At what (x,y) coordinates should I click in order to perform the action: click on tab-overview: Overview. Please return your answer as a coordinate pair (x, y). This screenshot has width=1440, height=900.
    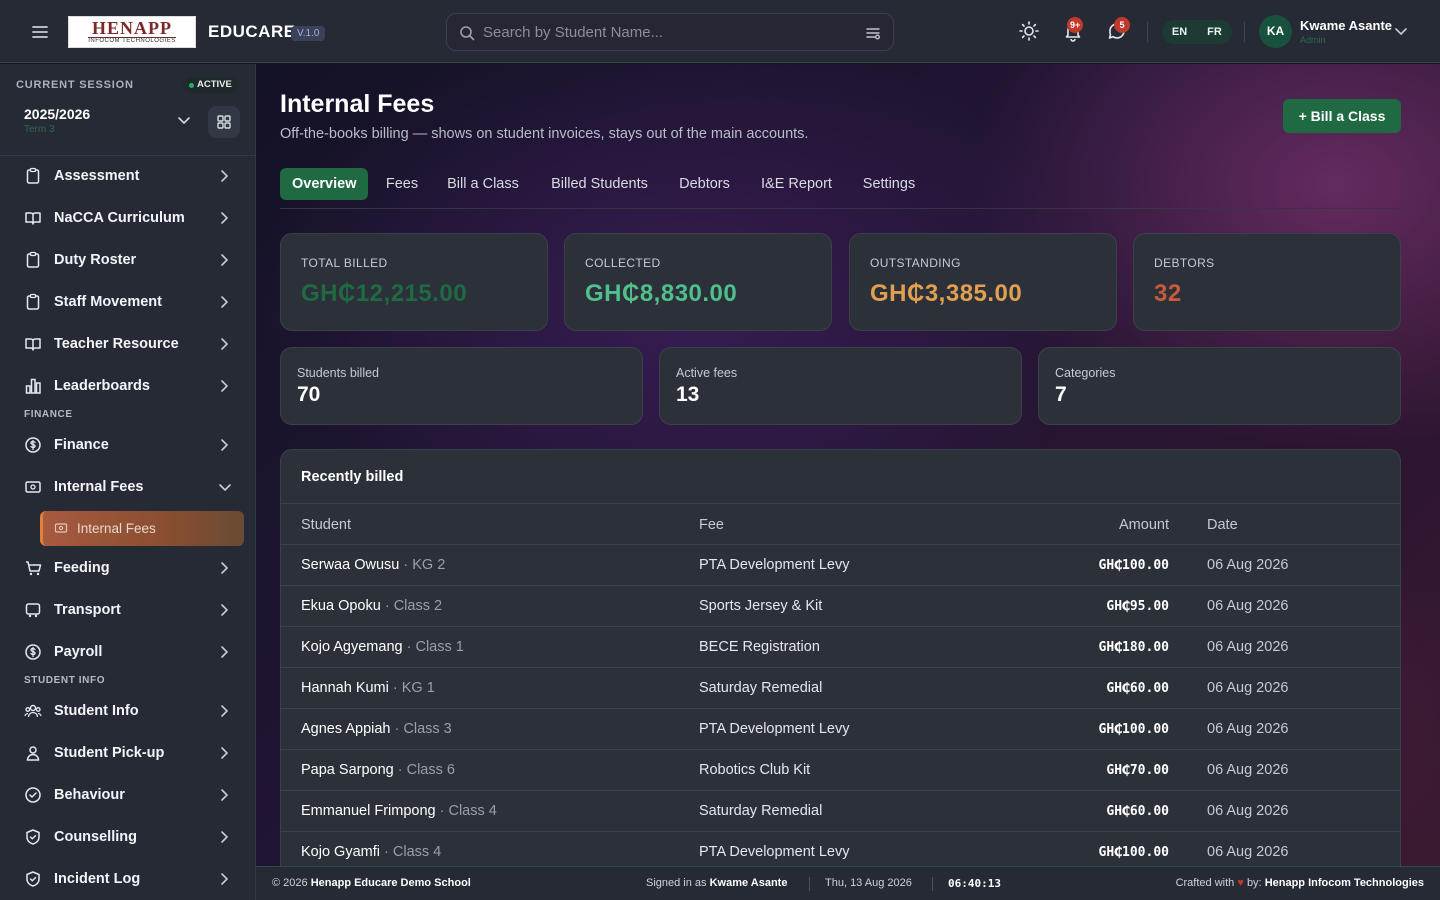
    Looking at the image, I should click on (324, 184).